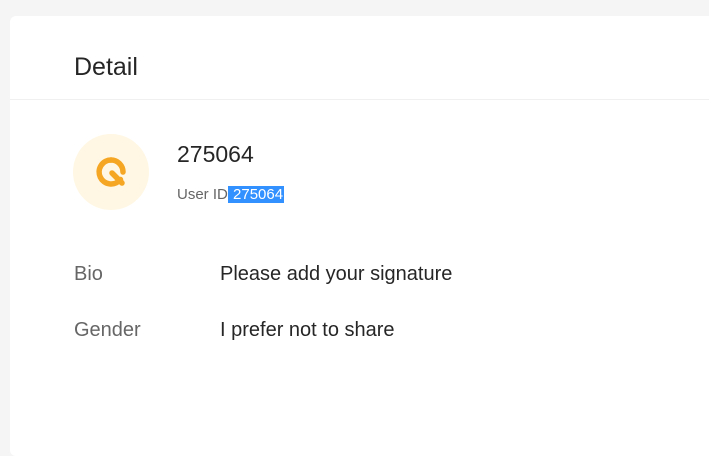 This screenshot has height=456, width=709. What do you see at coordinates (336, 274) in the screenshot?
I see `bio-value: Please add your signature` at bounding box center [336, 274].